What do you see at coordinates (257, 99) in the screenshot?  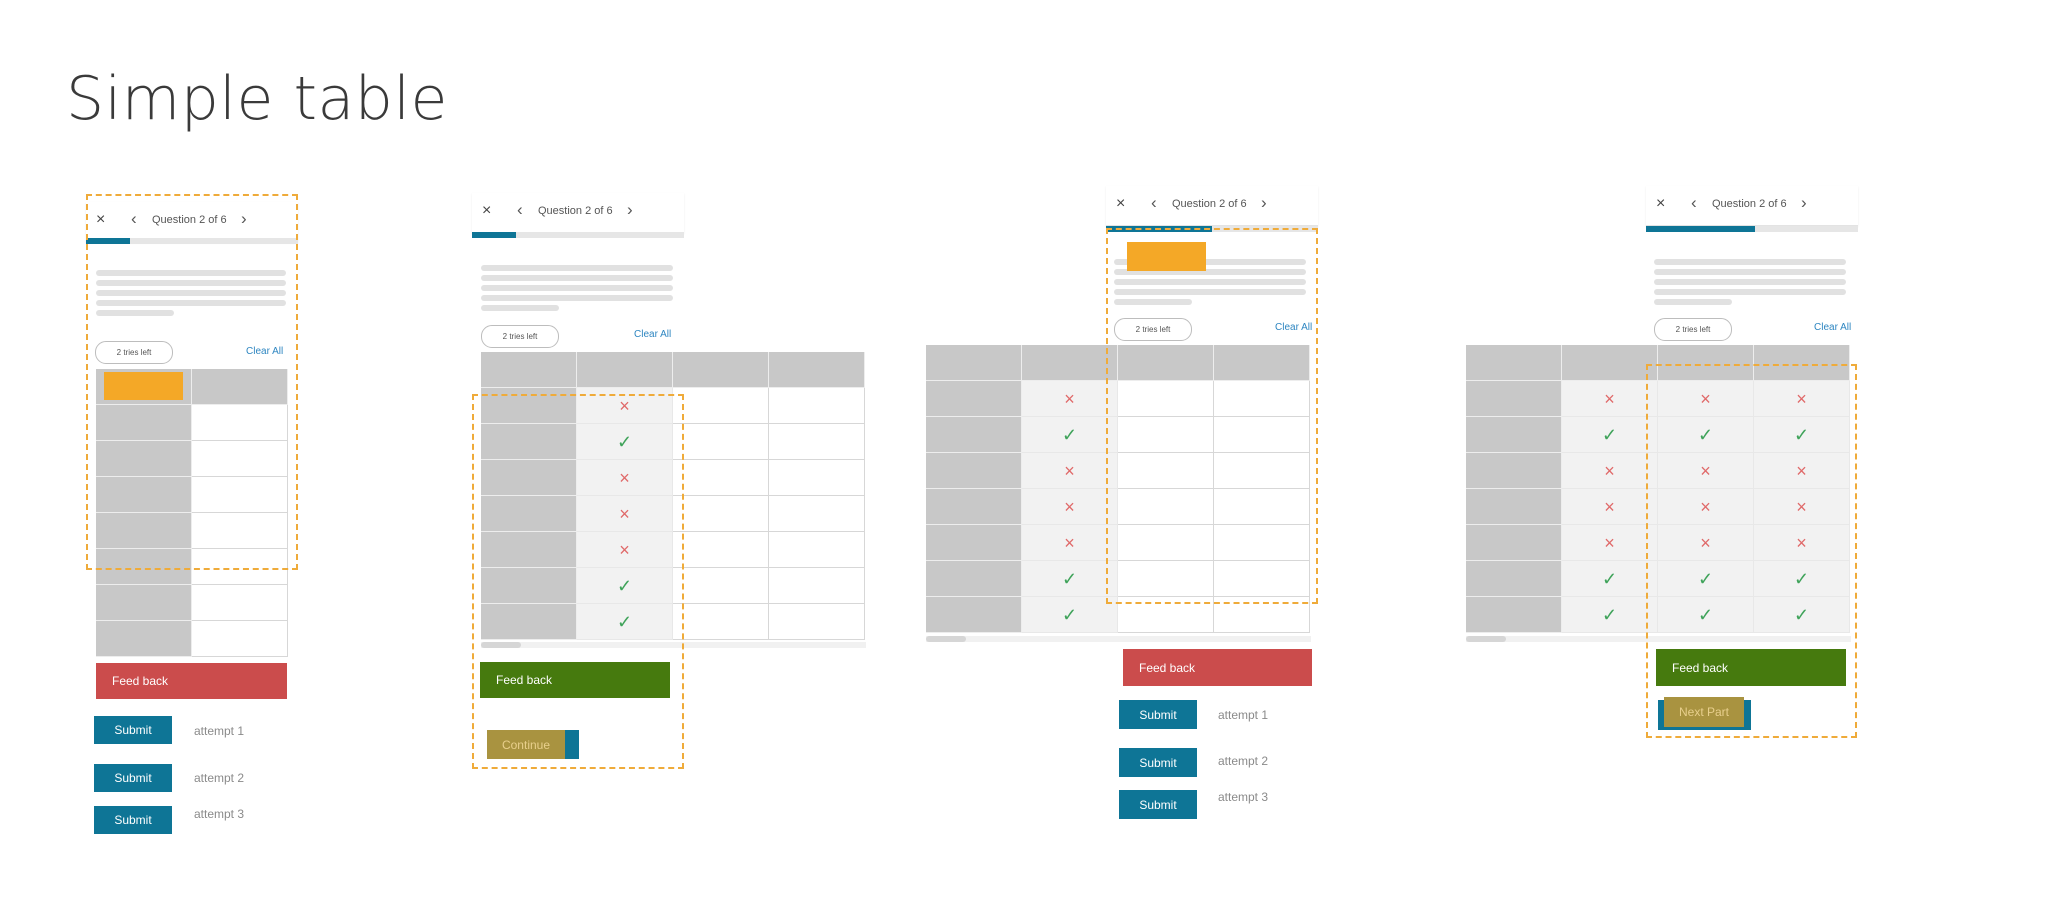 I see `page-title: Simple table` at bounding box center [257, 99].